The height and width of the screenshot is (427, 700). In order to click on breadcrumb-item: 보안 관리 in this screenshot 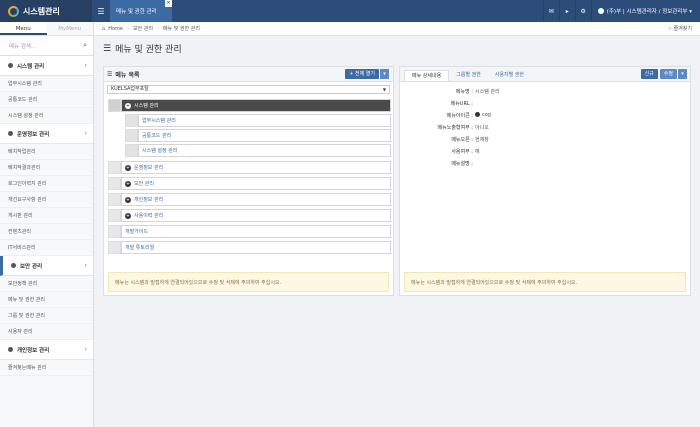, I will do `click(143, 28)`.